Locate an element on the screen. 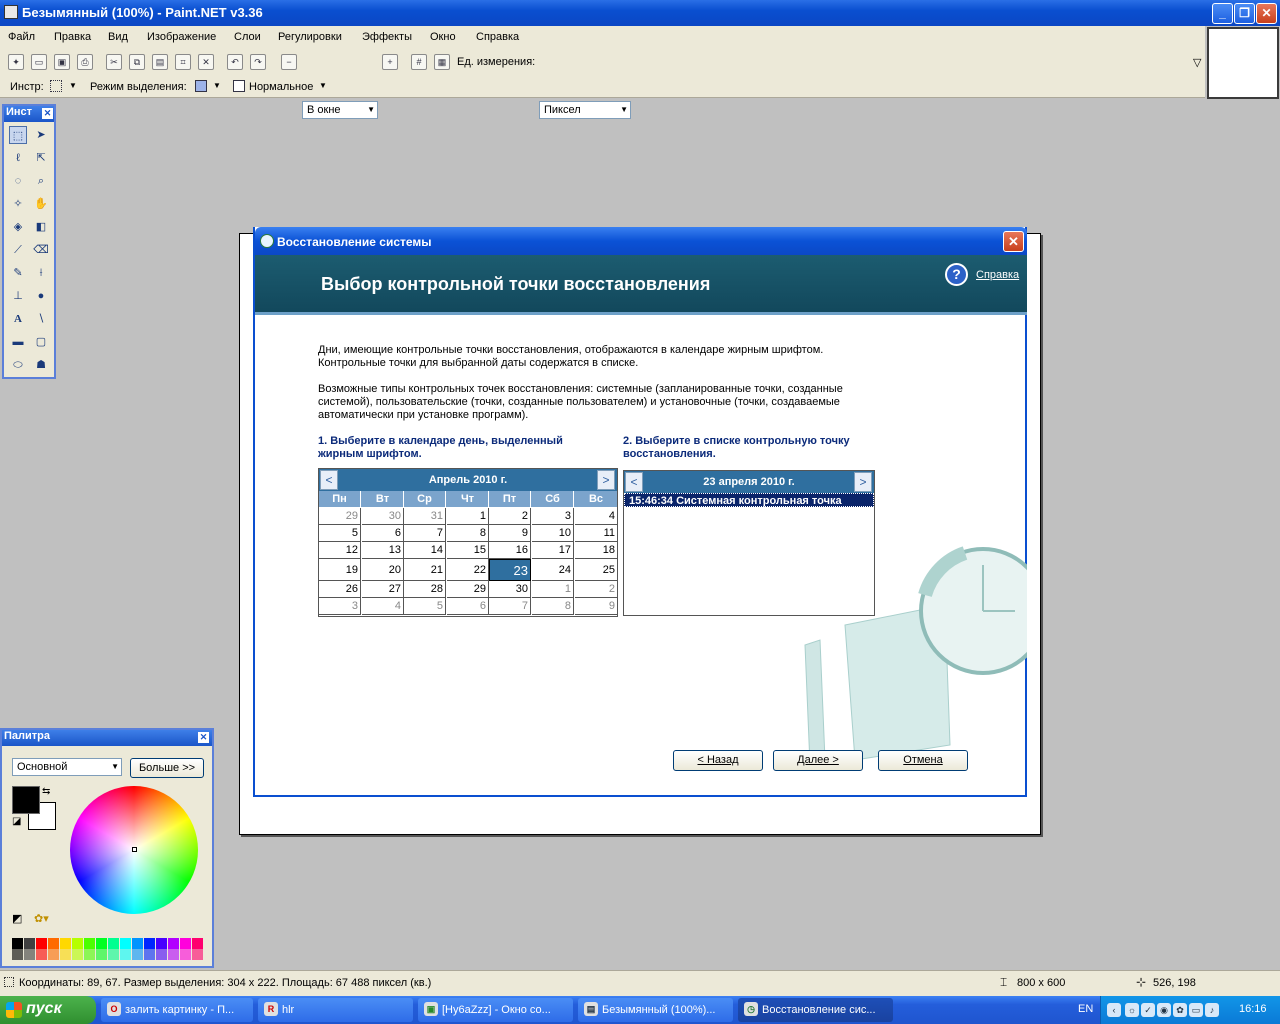  minimize-button: _ is located at coordinates (1222, 13).